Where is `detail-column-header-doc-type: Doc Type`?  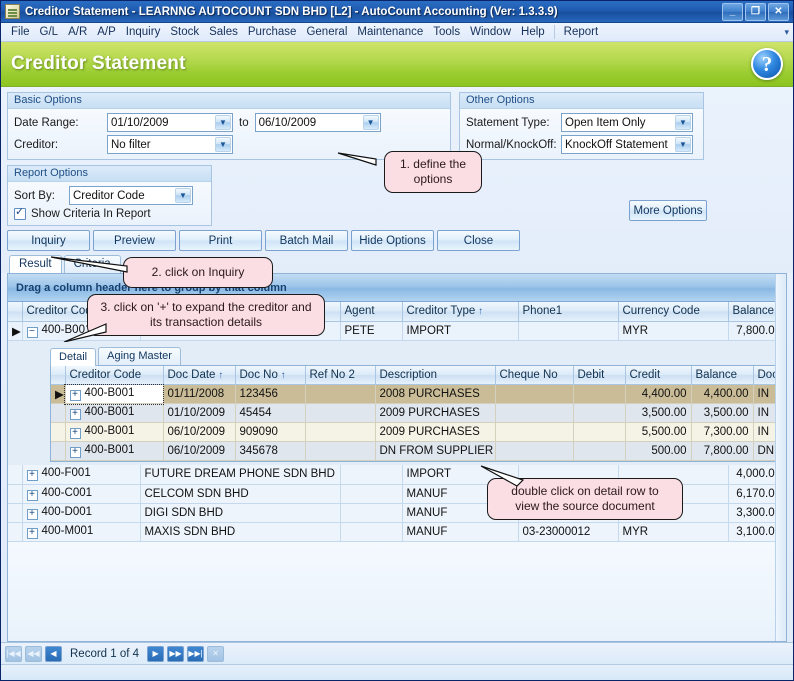
detail-column-header-doc-type: Doc Type is located at coordinates (765, 375).